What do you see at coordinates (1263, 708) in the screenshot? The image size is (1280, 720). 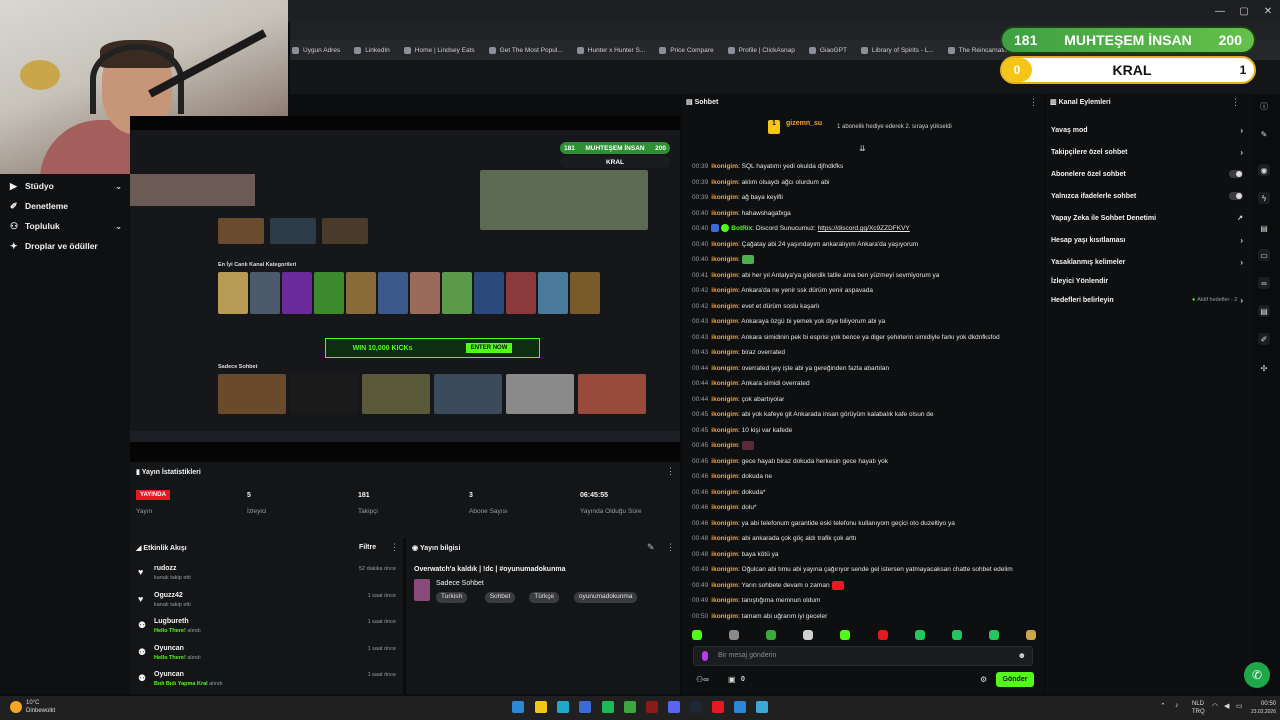 I see `clock: 00:50 23.02.2026` at bounding box center [1263, 708].